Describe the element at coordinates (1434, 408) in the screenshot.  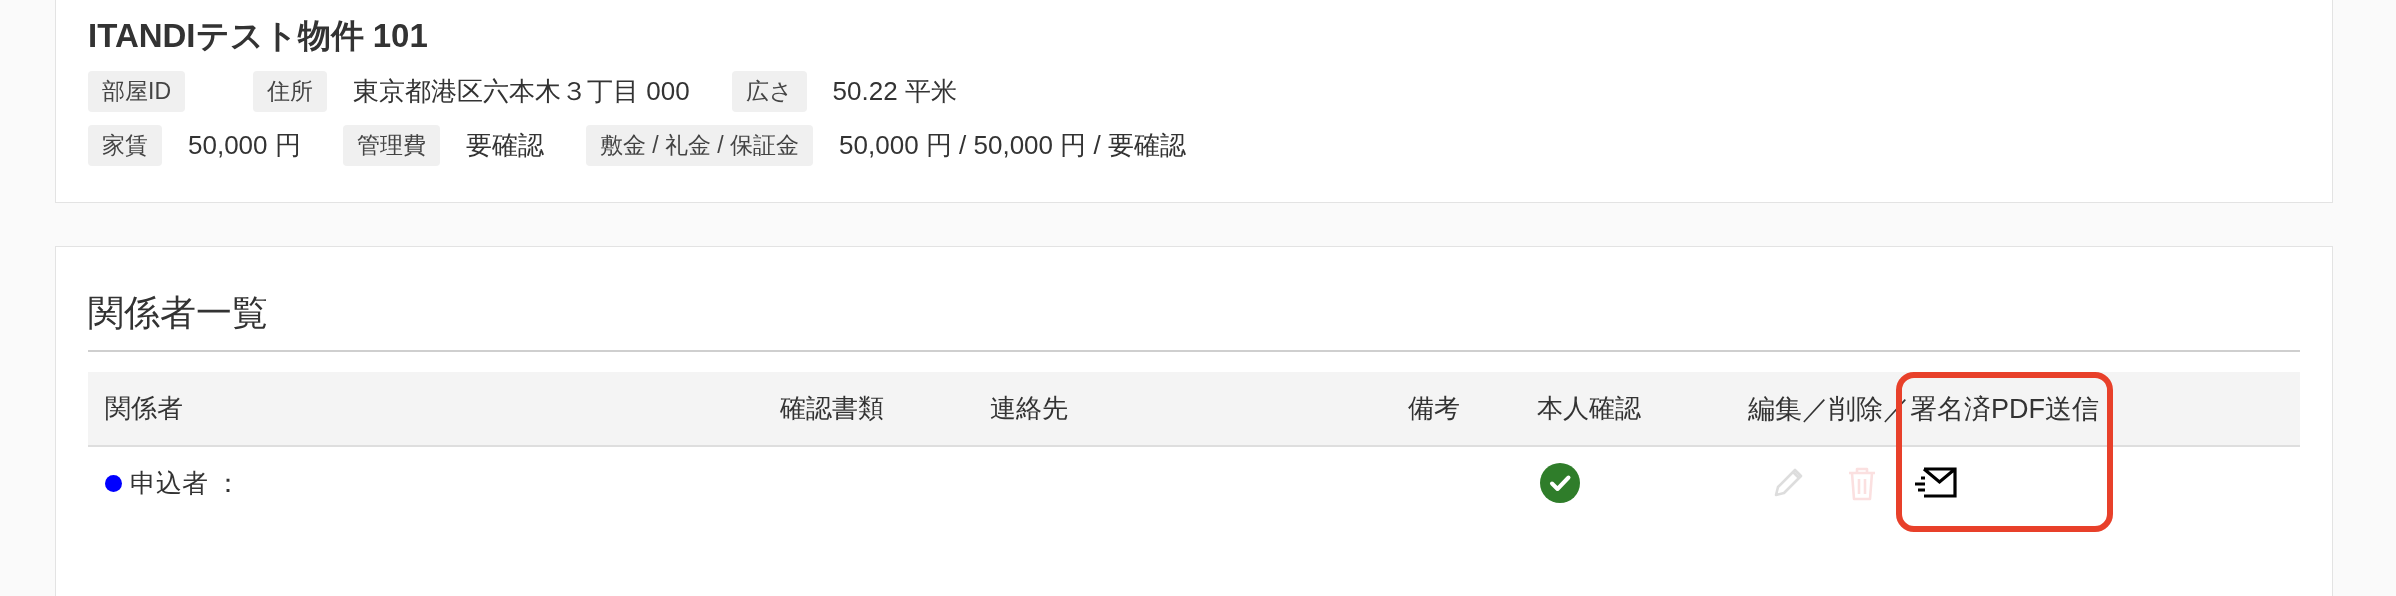
I see `column-header: 備考` at that location.